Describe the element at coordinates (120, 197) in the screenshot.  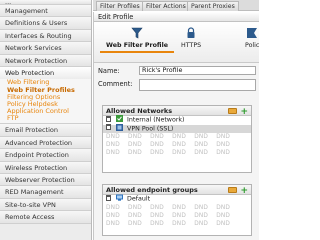
I see `endpoint-group-icon` at that location.